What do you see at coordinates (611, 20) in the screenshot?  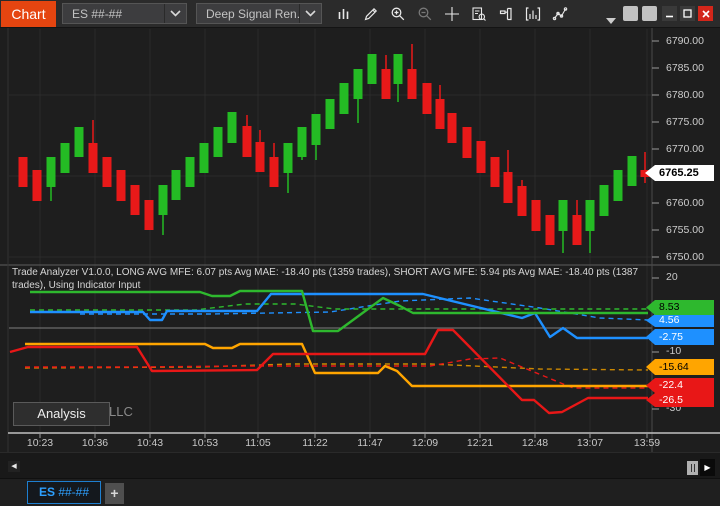 I see `toolbar-overflow-chevron-icon` at bounding box center [611, 20].